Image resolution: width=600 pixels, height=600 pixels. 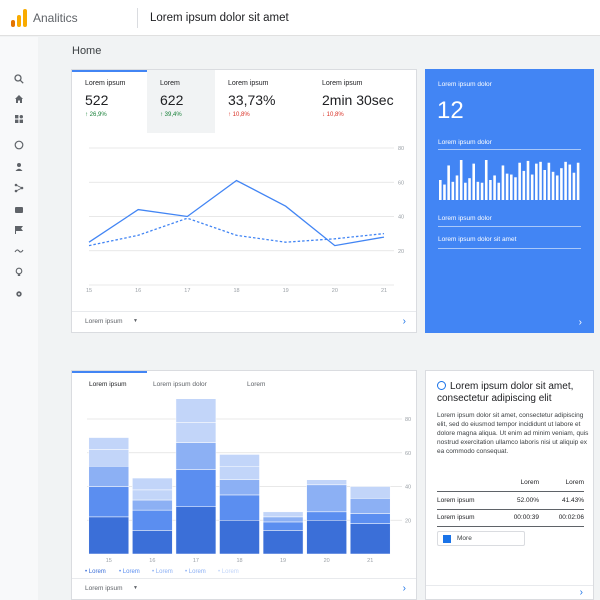 I want to click on search-icon, so click(x=18, y=78).